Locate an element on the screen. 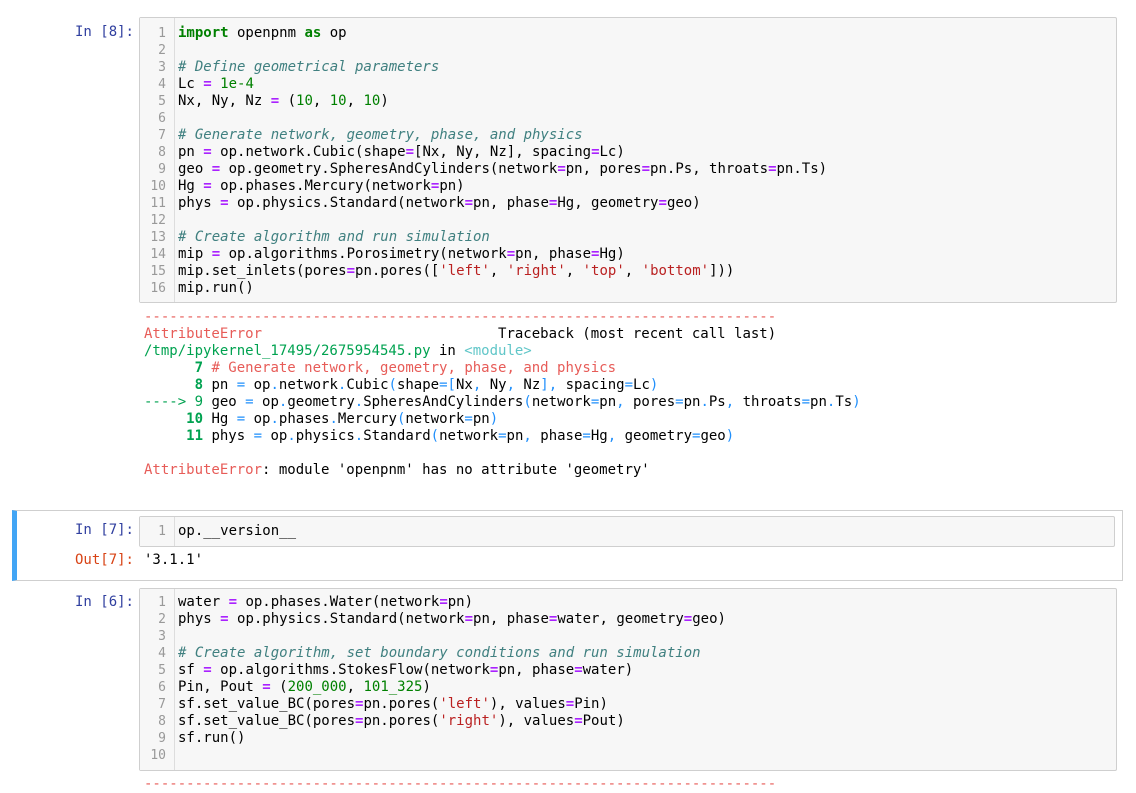  code-token: op.__version__ is located at coordinates (237, 531).